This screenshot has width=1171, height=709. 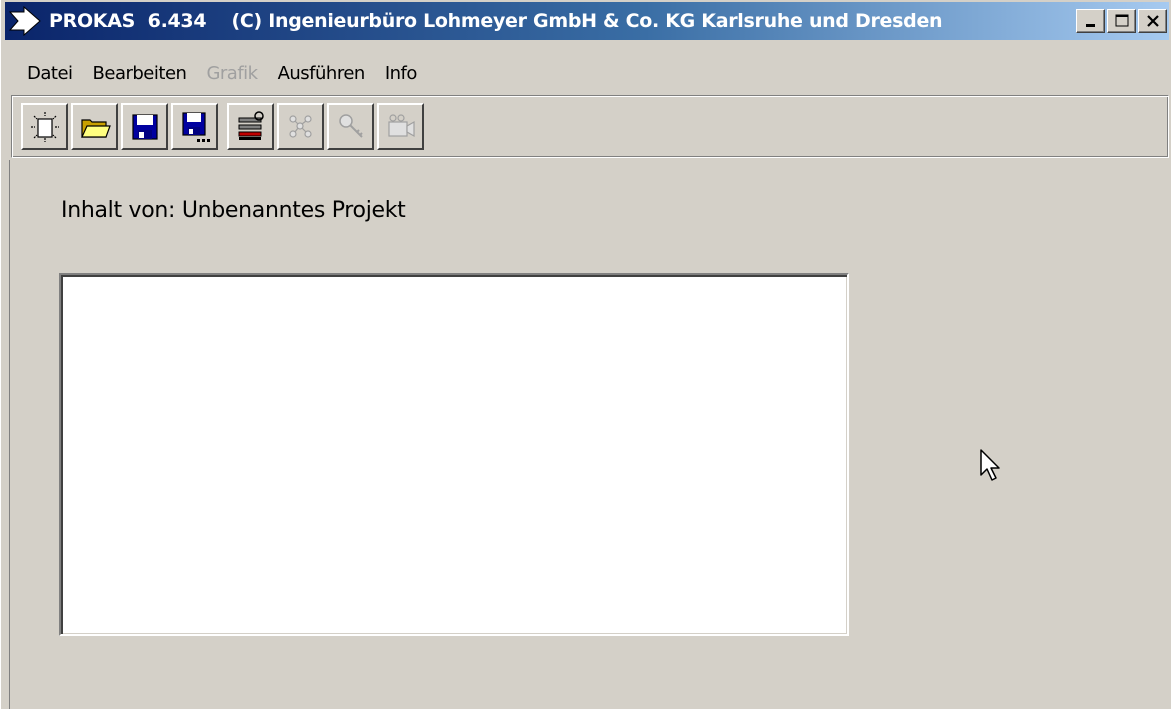 What do you see at coordinates (233, 210) in the screenshot?
I see `project-content-label: Inhalt von: Unbenanntes Projekt` at bounding box center [233, 210].